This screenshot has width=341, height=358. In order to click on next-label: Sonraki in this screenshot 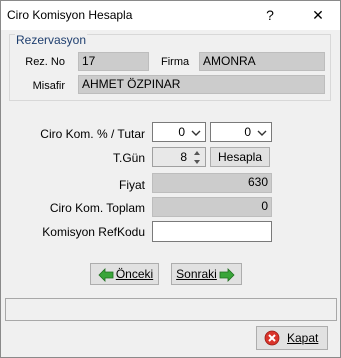, I will do `click(196, 274)`.